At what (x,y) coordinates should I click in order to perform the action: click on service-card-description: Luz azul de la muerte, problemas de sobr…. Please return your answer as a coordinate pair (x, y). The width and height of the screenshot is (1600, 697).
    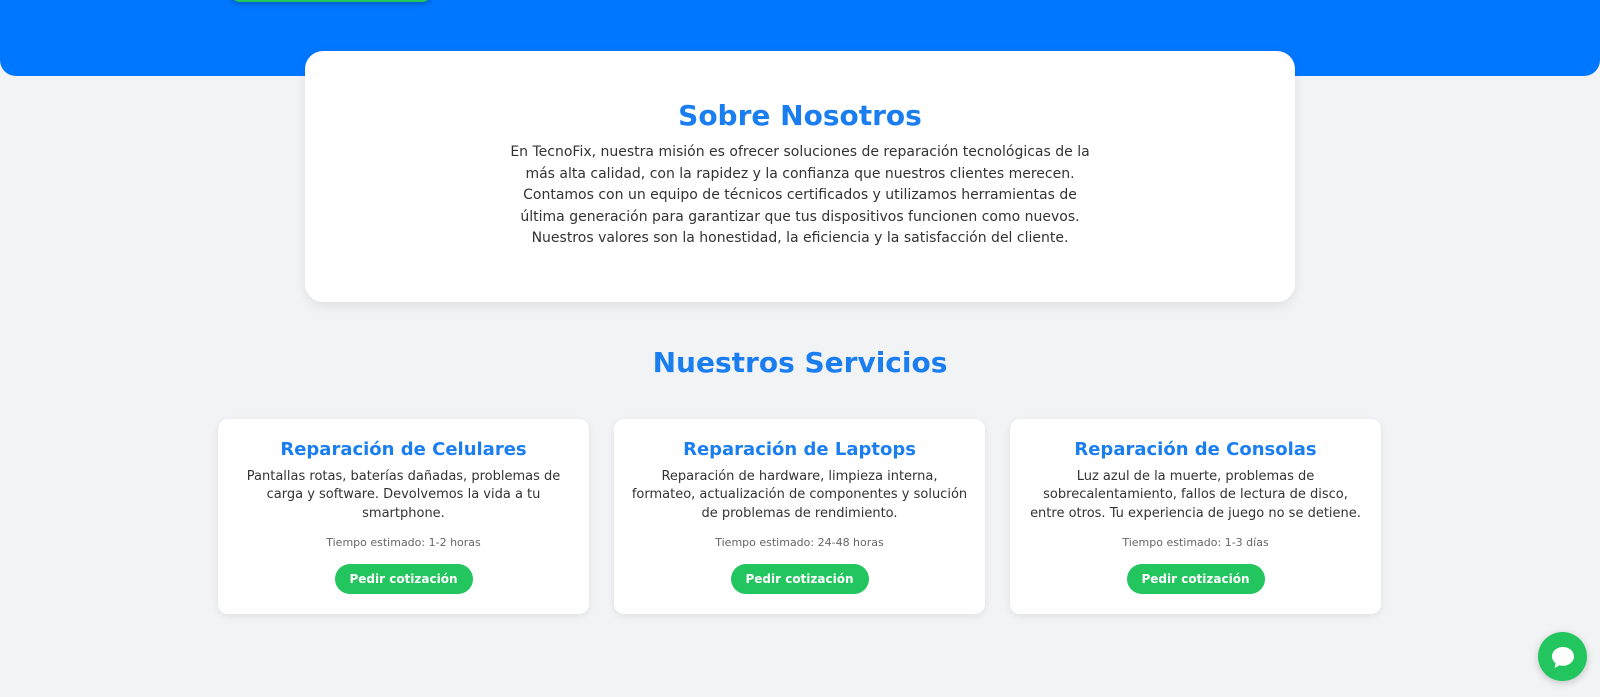
    Looking at the image, I should click on (1195, 495).